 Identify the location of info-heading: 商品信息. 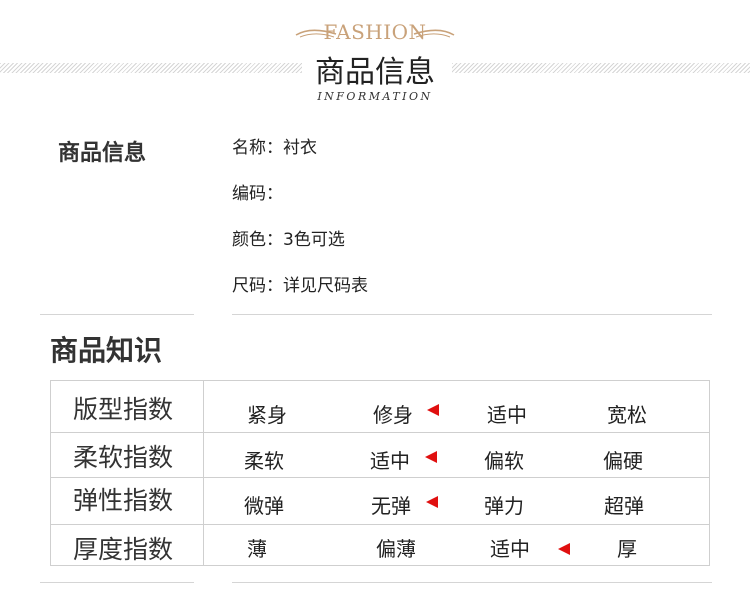
(102, 153).